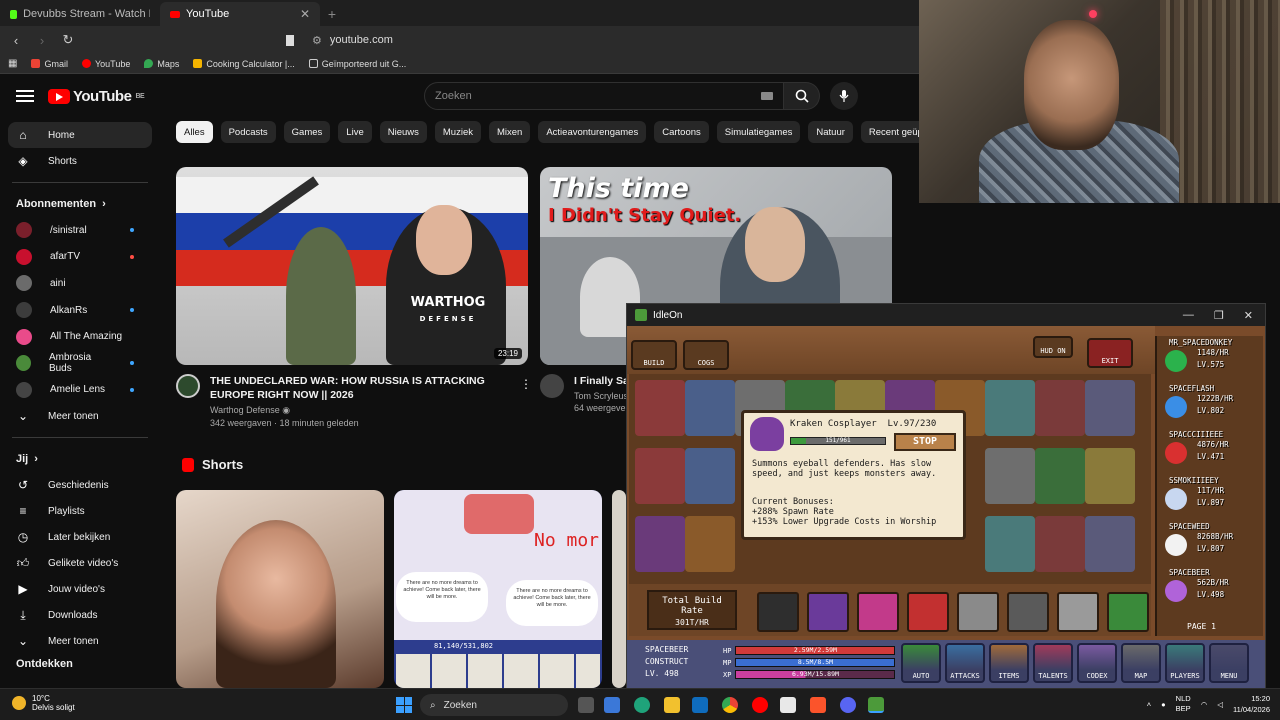 The width and height of the screenshot is (1280, 720). Describe the element at coordinates (194, 132) in the screenshot. I see `chip-alles: Alles` at that location.